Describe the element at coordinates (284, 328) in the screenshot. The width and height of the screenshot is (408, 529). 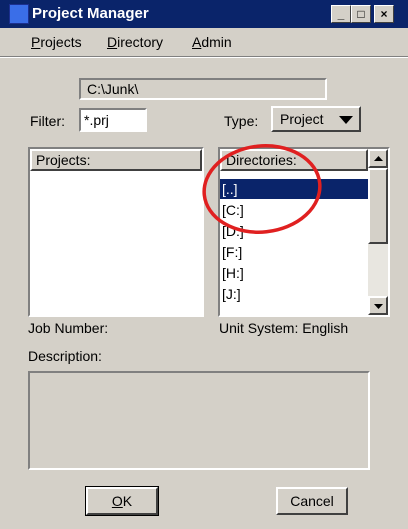
I see `unit-system-label: Unit System: English` at that location.